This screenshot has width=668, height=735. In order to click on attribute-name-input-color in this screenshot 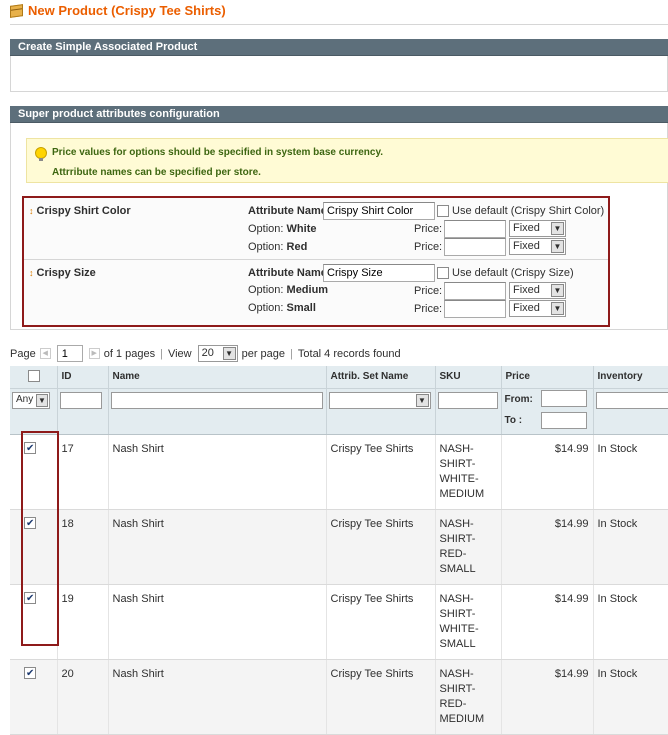, I will do `click(379, 211)`.